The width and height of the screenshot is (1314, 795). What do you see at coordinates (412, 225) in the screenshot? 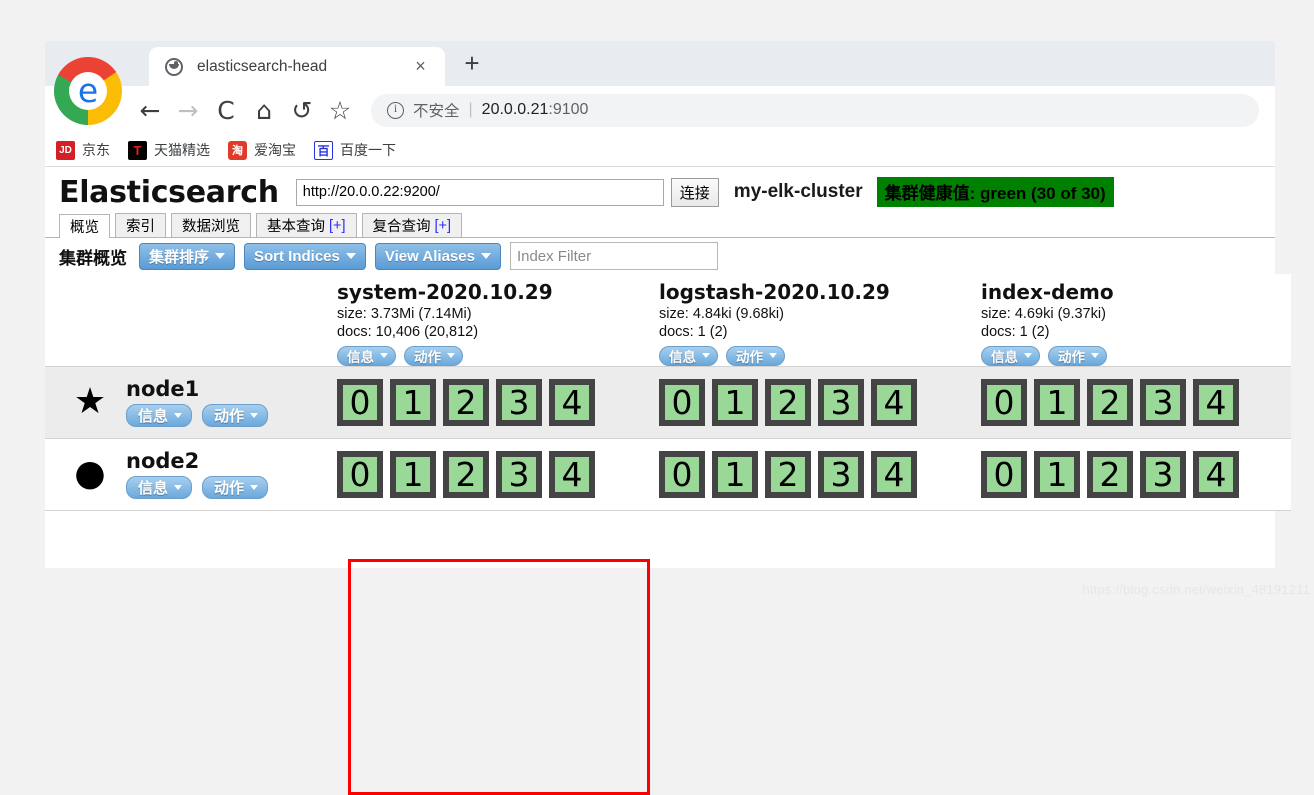
I see `tab-composite-query: 复合查询[+]` at bounding box center [412, 225].